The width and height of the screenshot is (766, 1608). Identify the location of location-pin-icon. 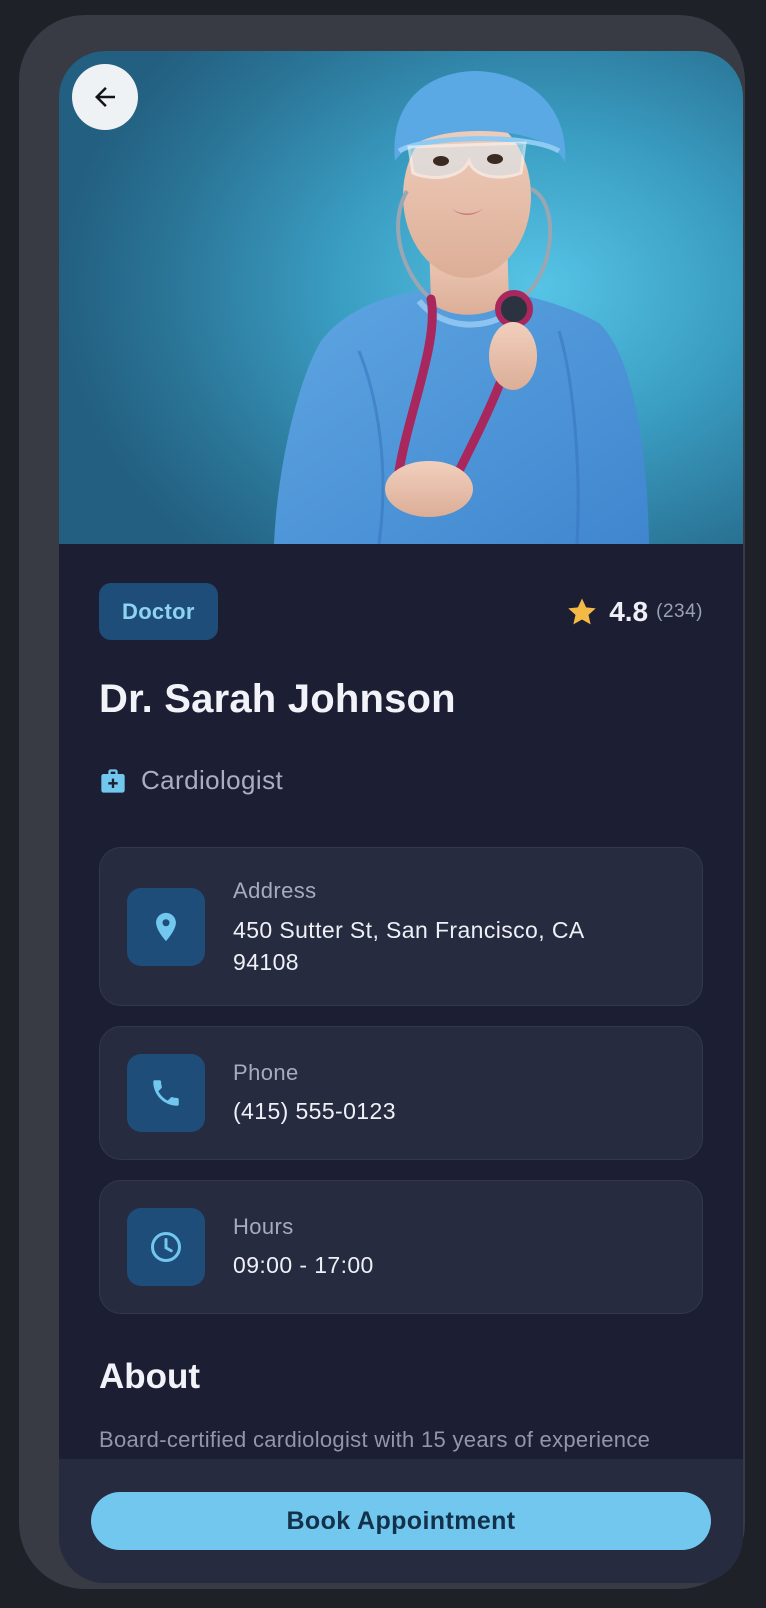
(166, 927).